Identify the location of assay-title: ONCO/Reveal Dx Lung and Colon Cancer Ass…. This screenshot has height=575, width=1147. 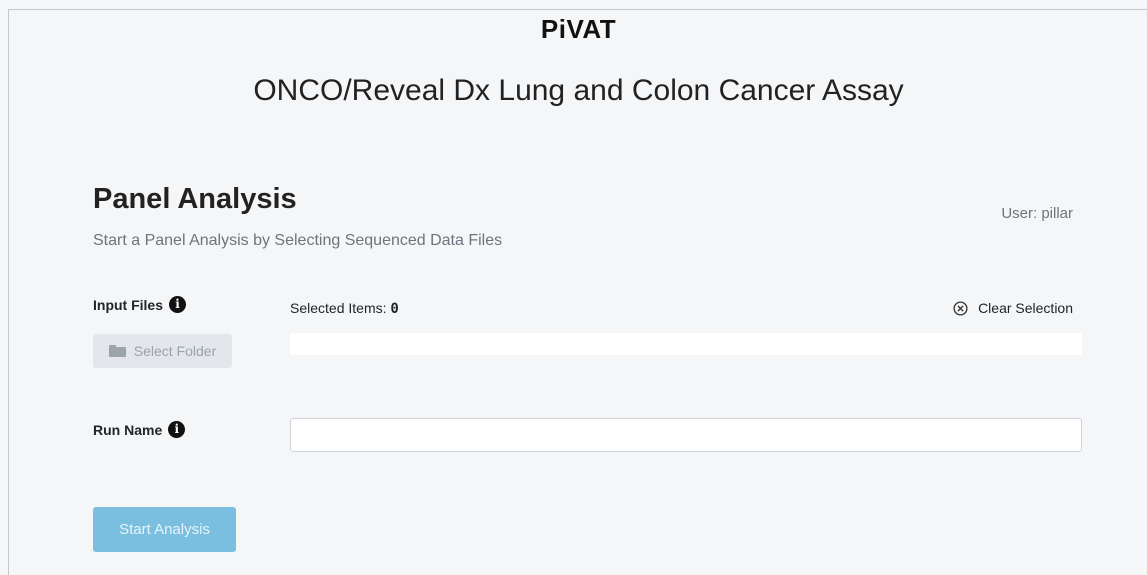
(578, 90).